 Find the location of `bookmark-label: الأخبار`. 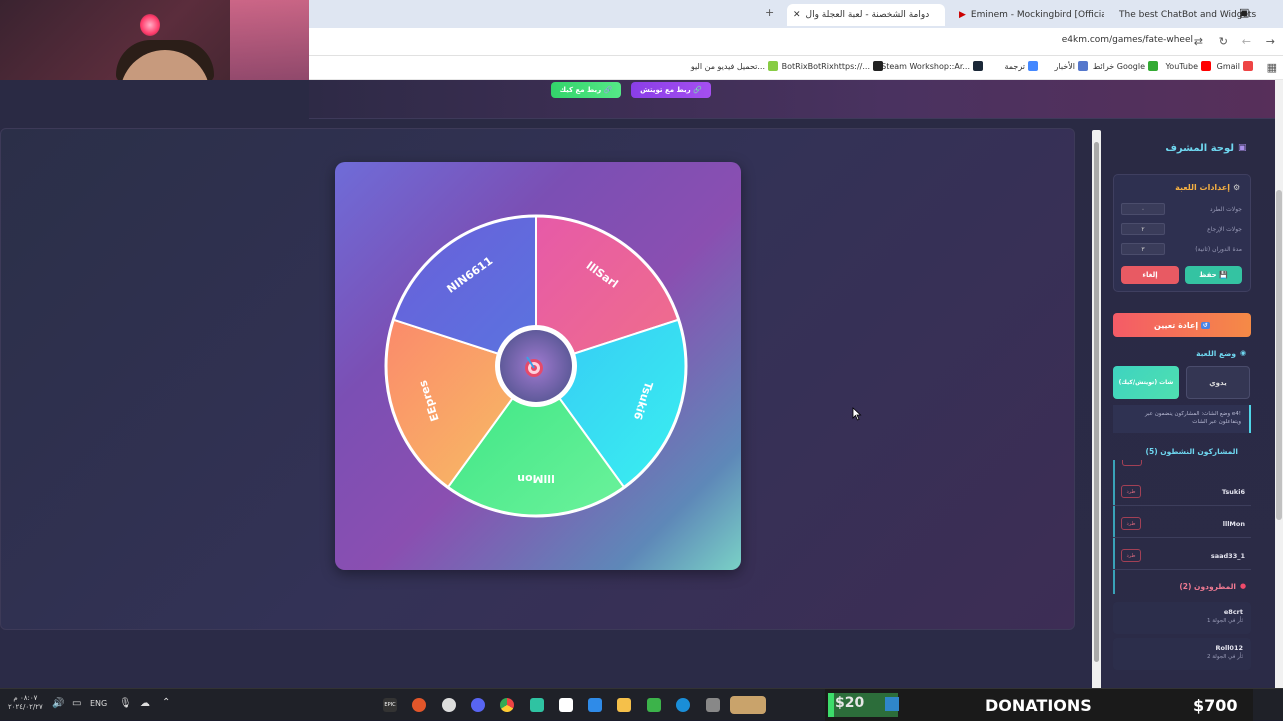

bookmark-label: الأخبار is located at coordinates (1064, 66).